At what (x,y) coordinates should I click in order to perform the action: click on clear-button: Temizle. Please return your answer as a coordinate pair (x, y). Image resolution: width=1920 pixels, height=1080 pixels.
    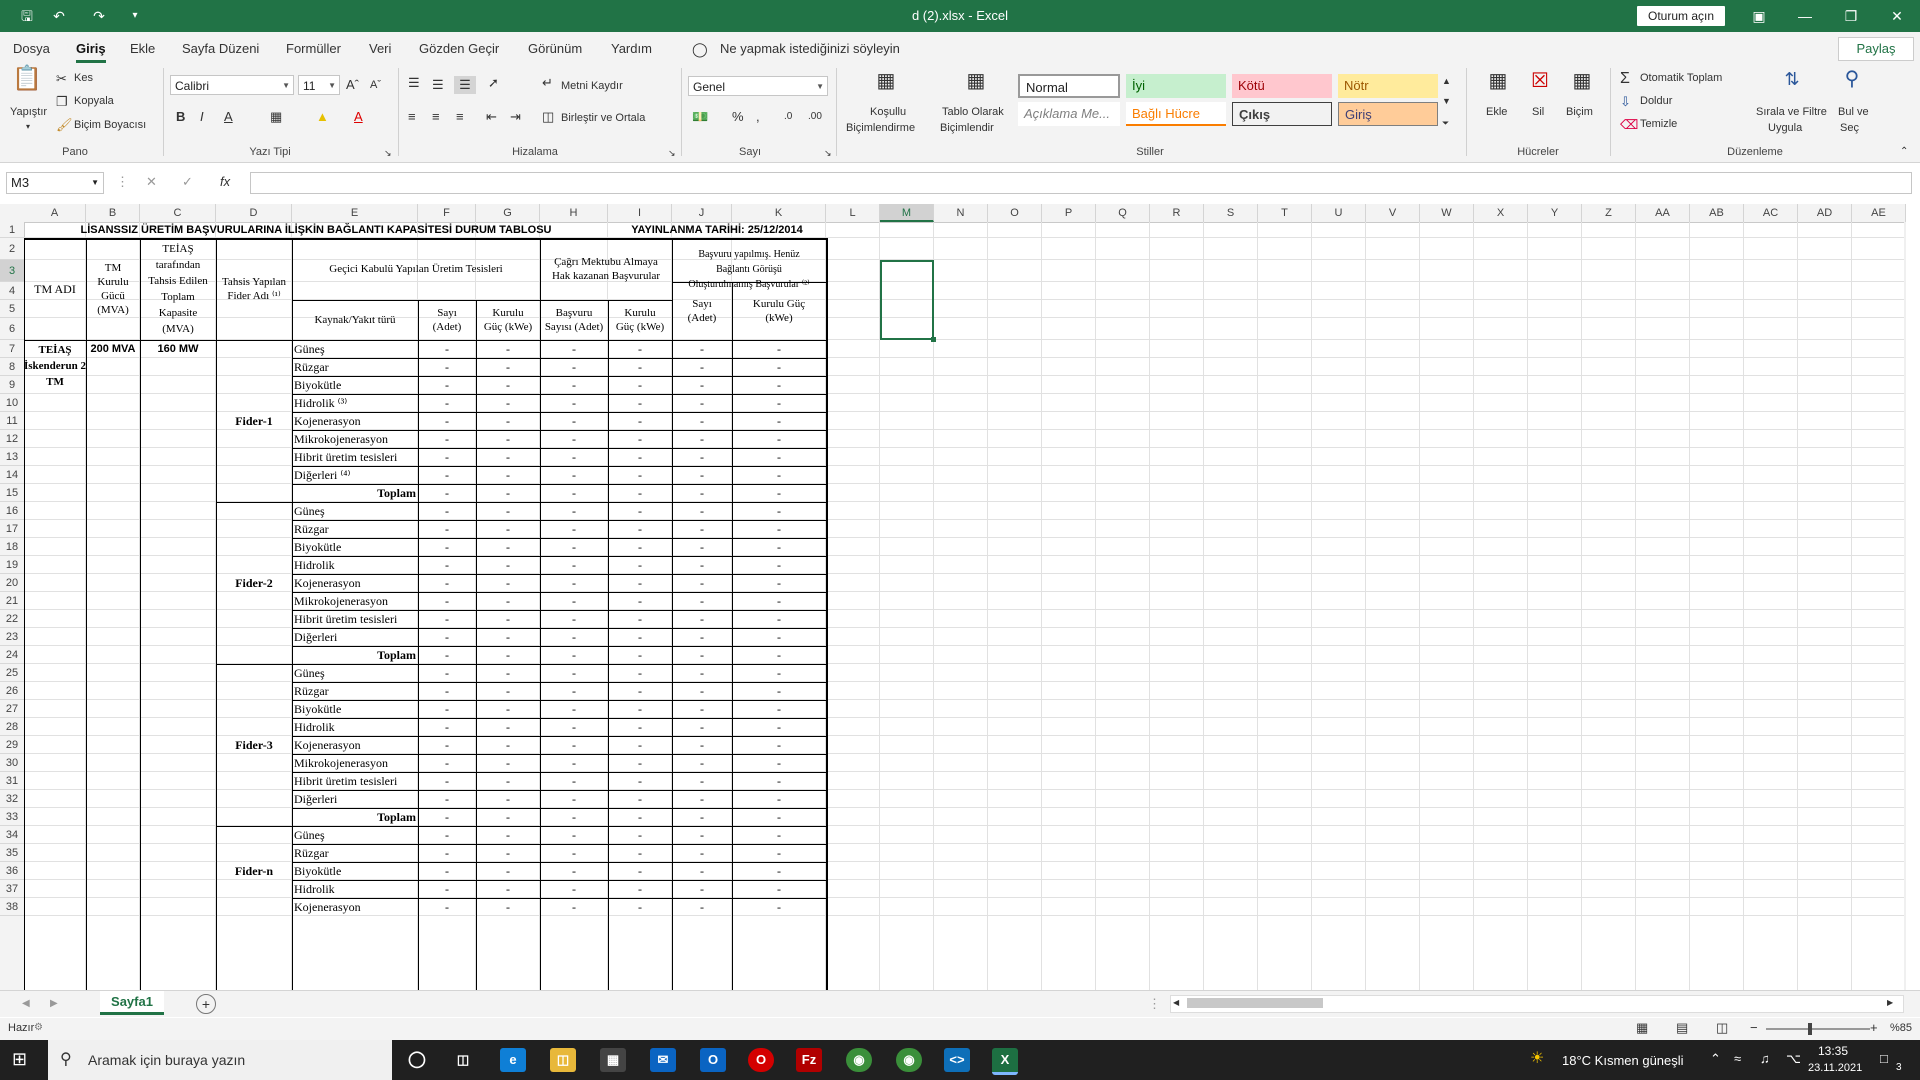
    Looking at the image, I should click on (1658, 124).